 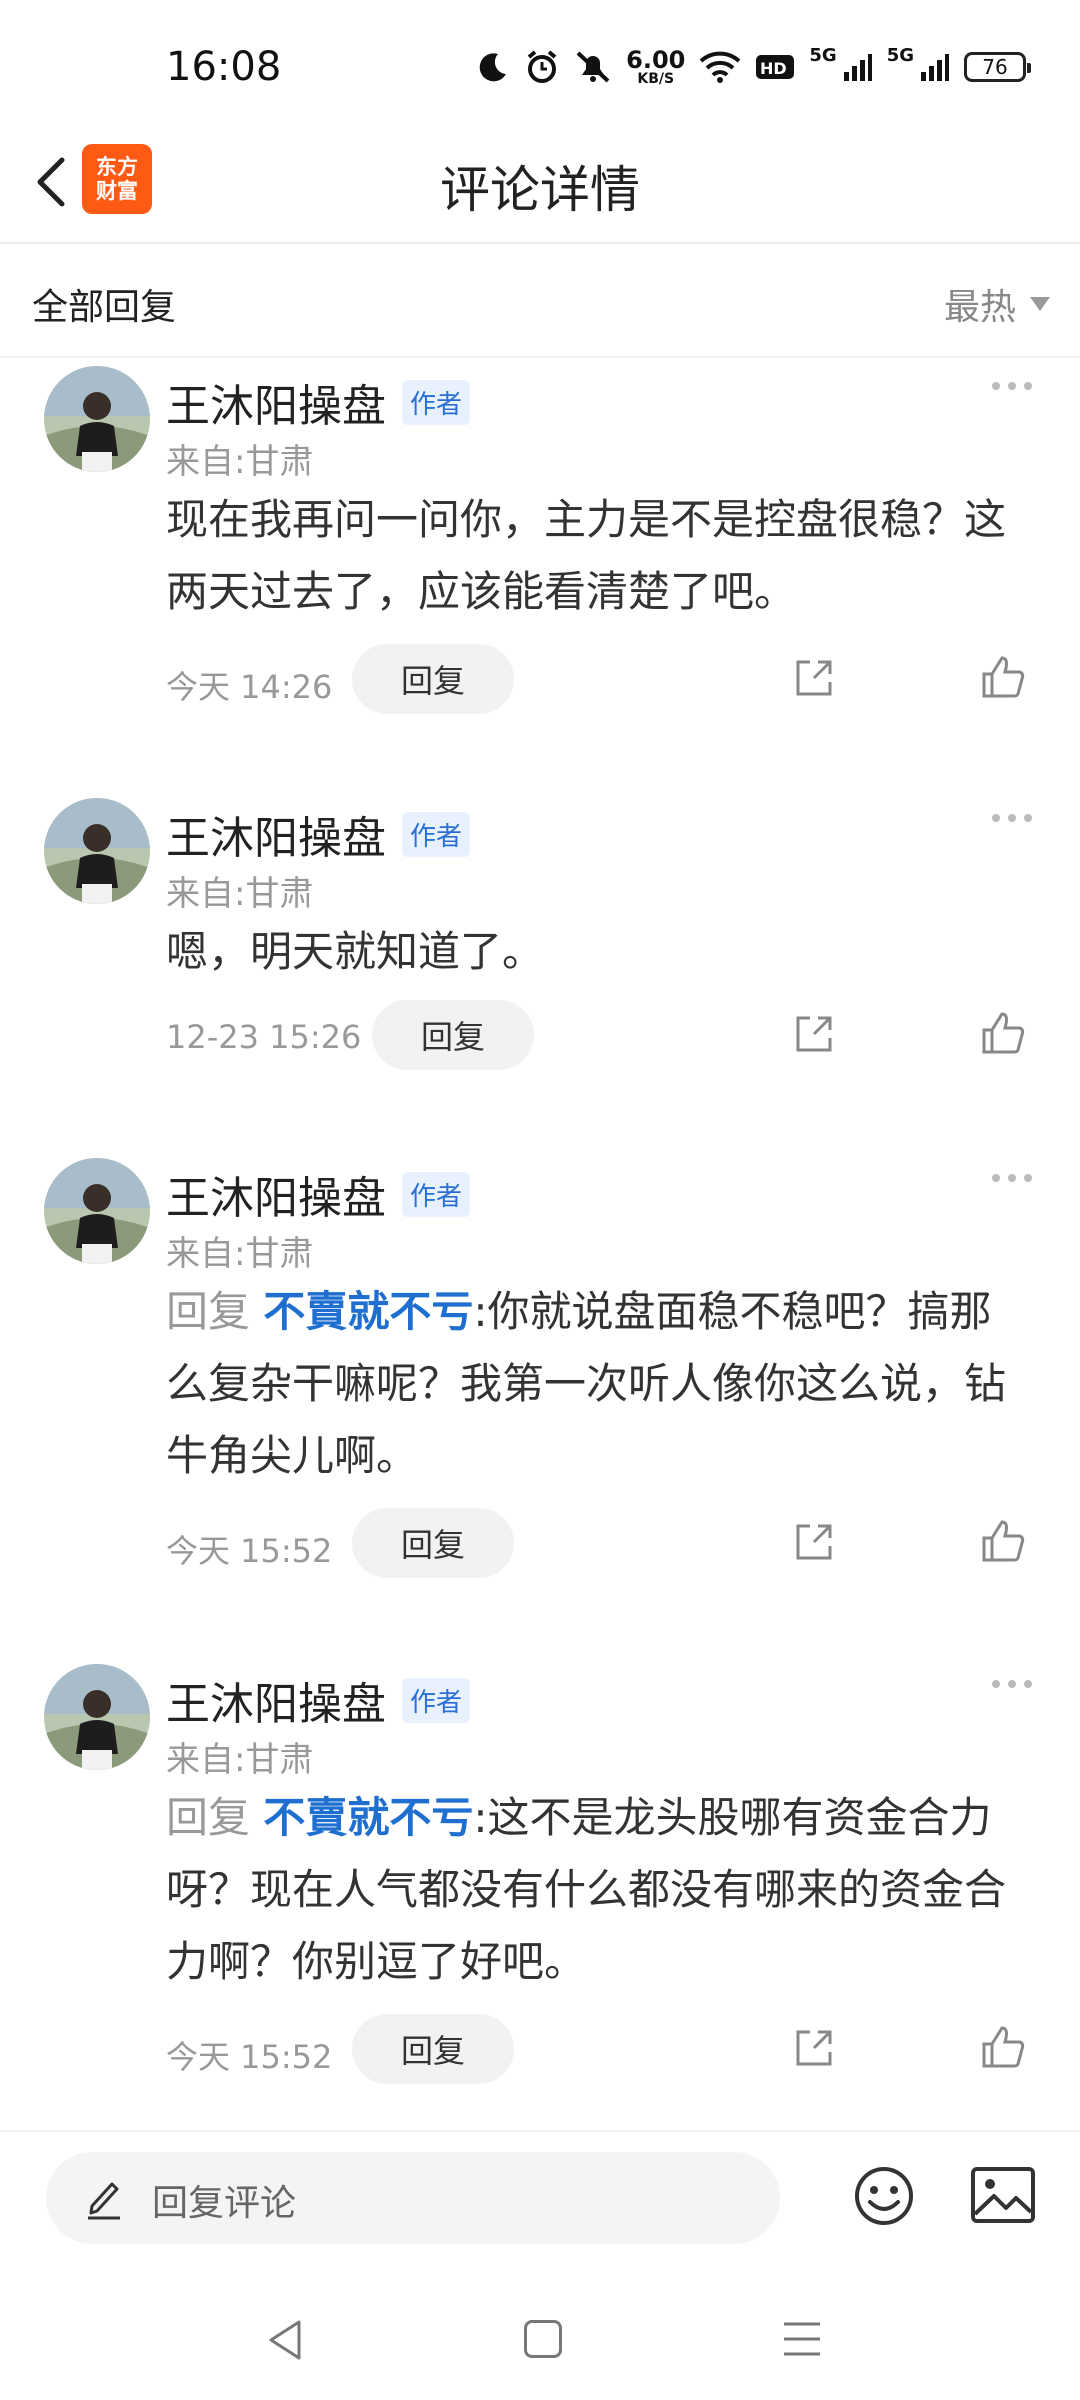 What do you see at coordinates (823, 55) in the screenshot?
I see `signal-label-1: 5G` at bounding box center [823, 55].